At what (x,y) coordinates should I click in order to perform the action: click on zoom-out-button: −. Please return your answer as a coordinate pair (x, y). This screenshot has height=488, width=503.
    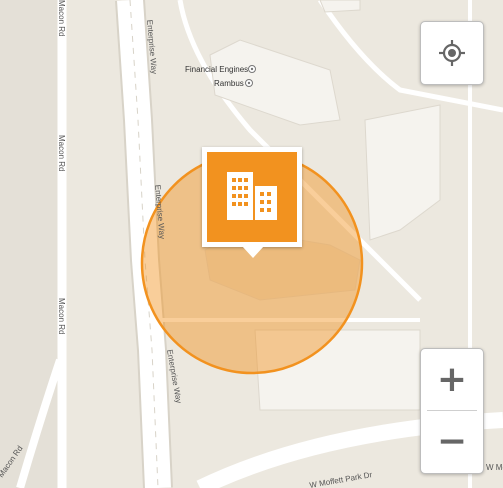
    Looking at the image, I should click on (452, 441).